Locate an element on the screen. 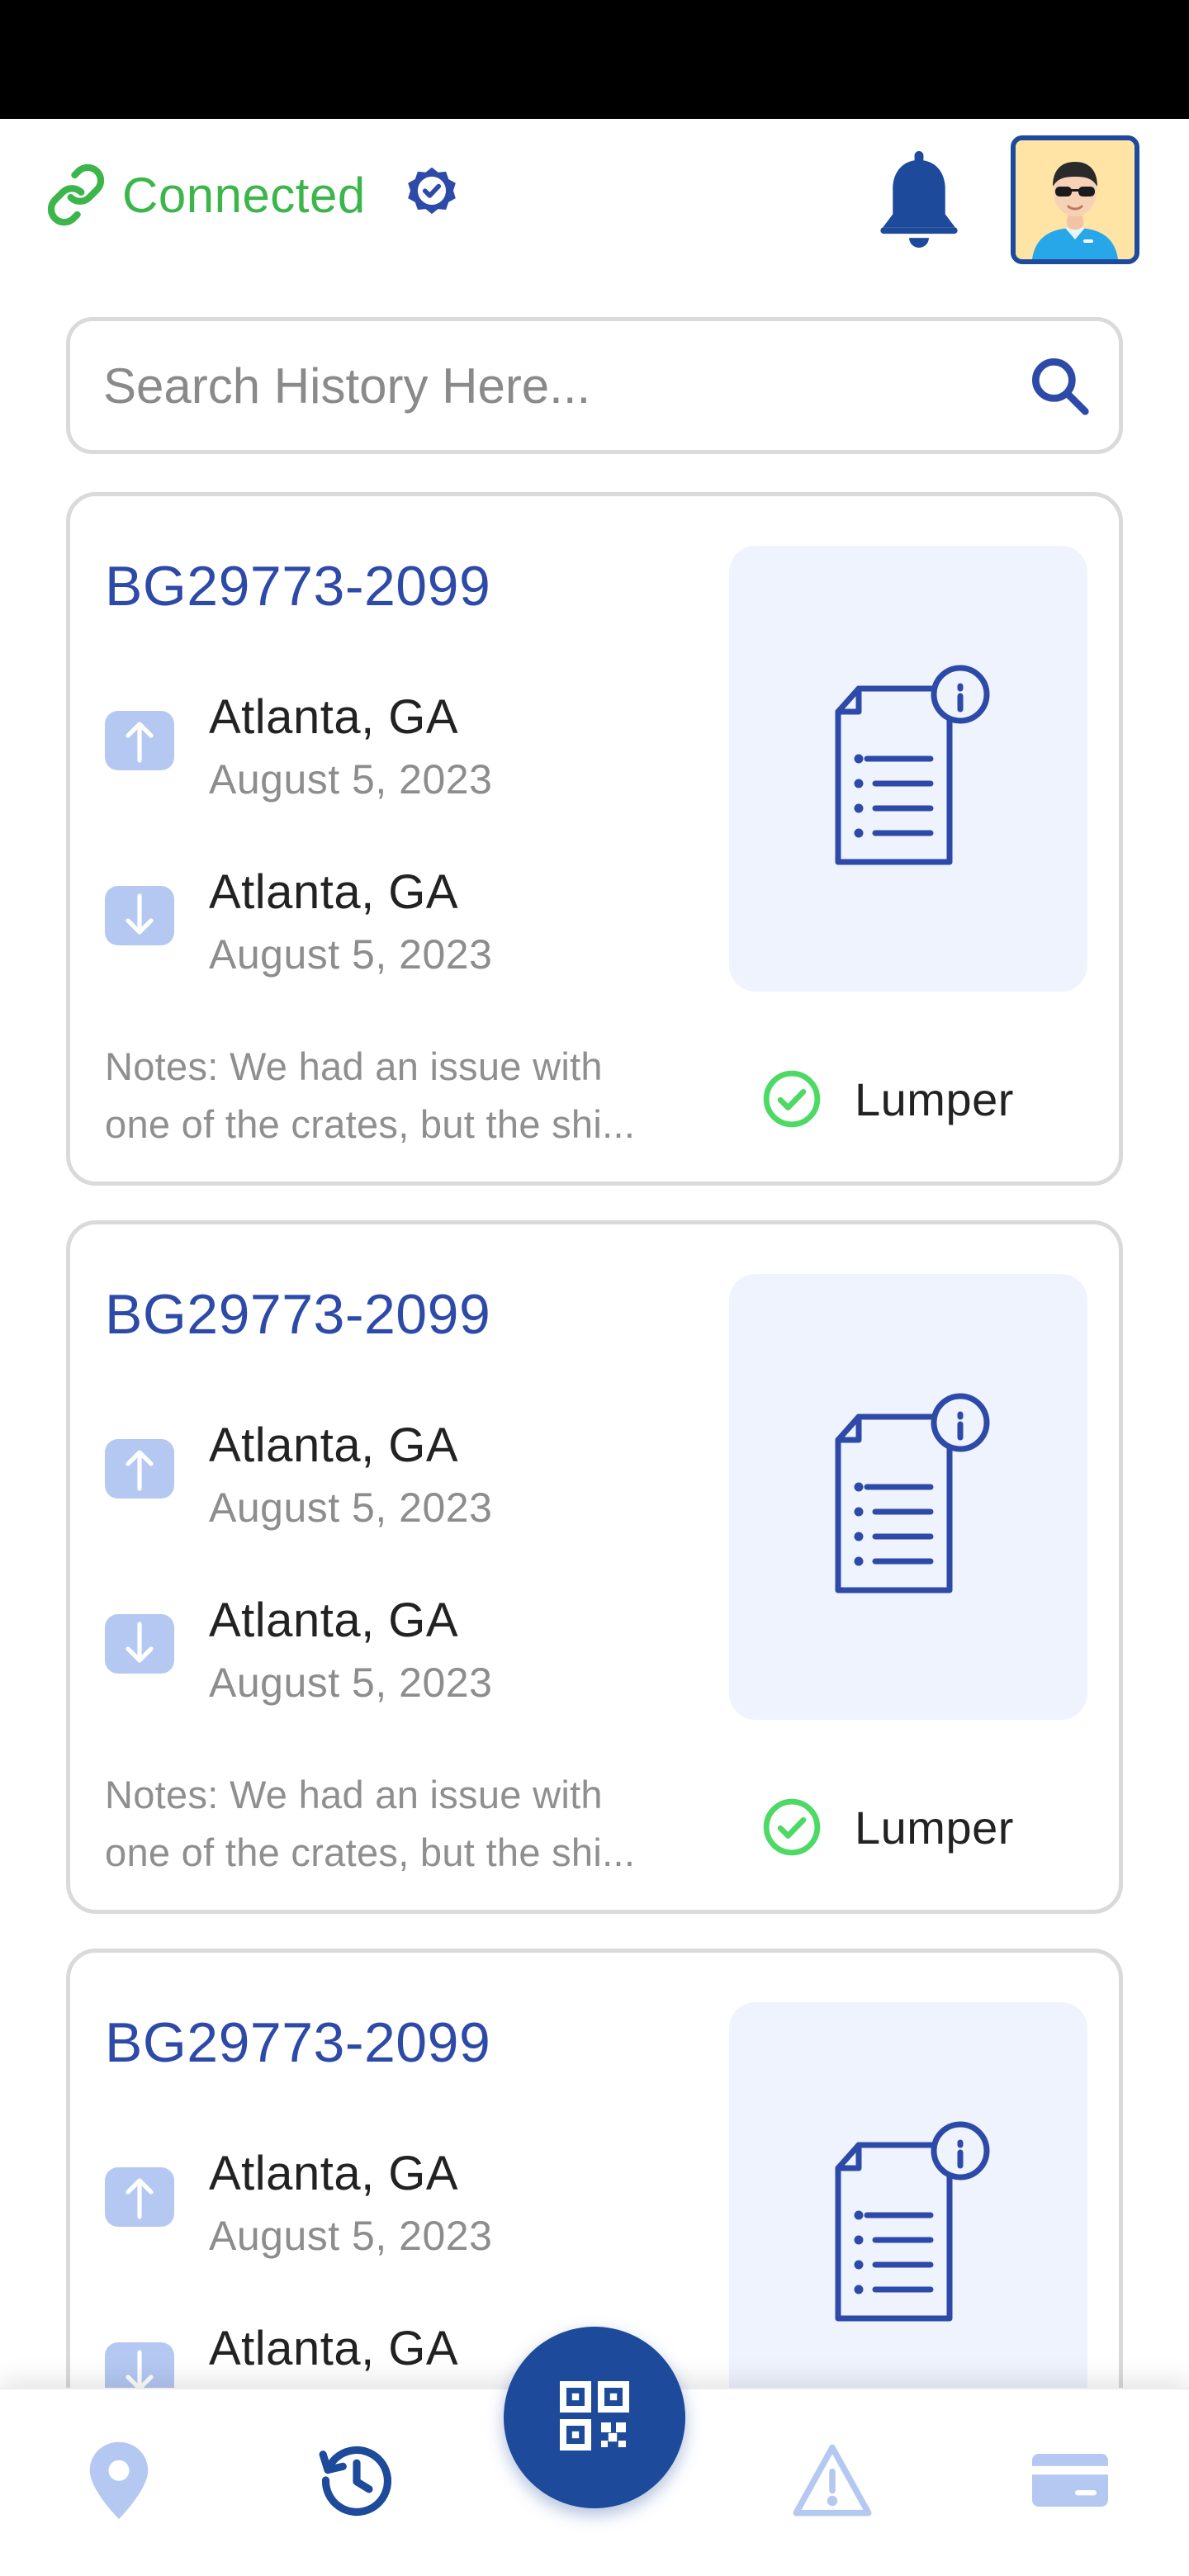 This screenshot has width=1189, height=2576. alert-triangle-icon is located at coordinates (832, 2482).